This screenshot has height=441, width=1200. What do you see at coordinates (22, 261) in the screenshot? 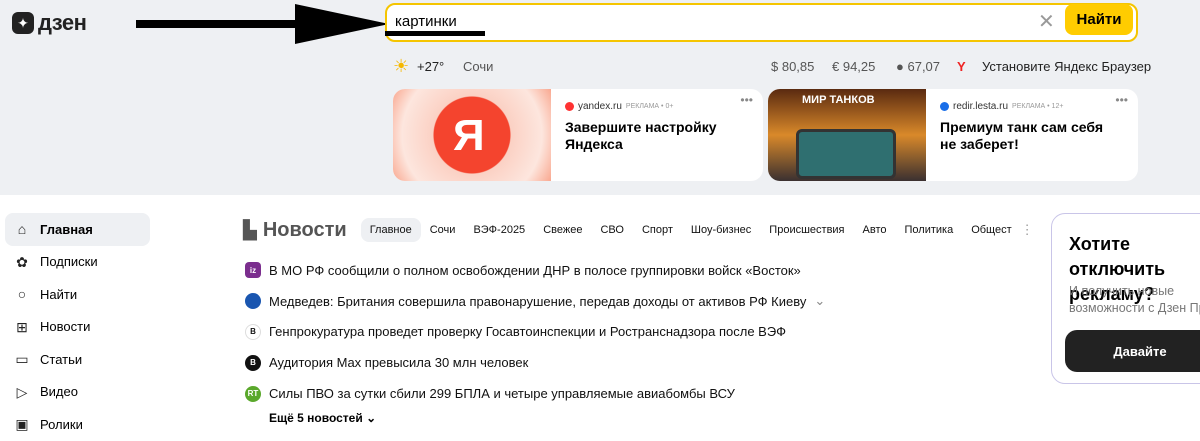
I see `subscriptions-icon: ✿` at bounding box center [22, 261].